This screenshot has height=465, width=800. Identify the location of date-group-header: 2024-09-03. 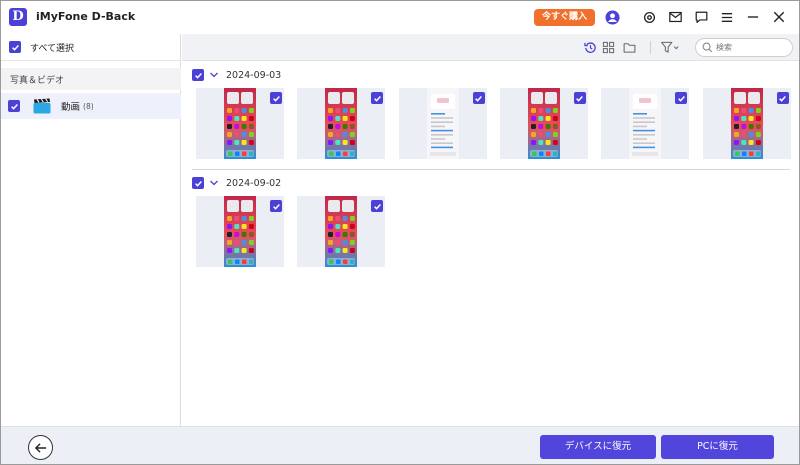
(236, 75).